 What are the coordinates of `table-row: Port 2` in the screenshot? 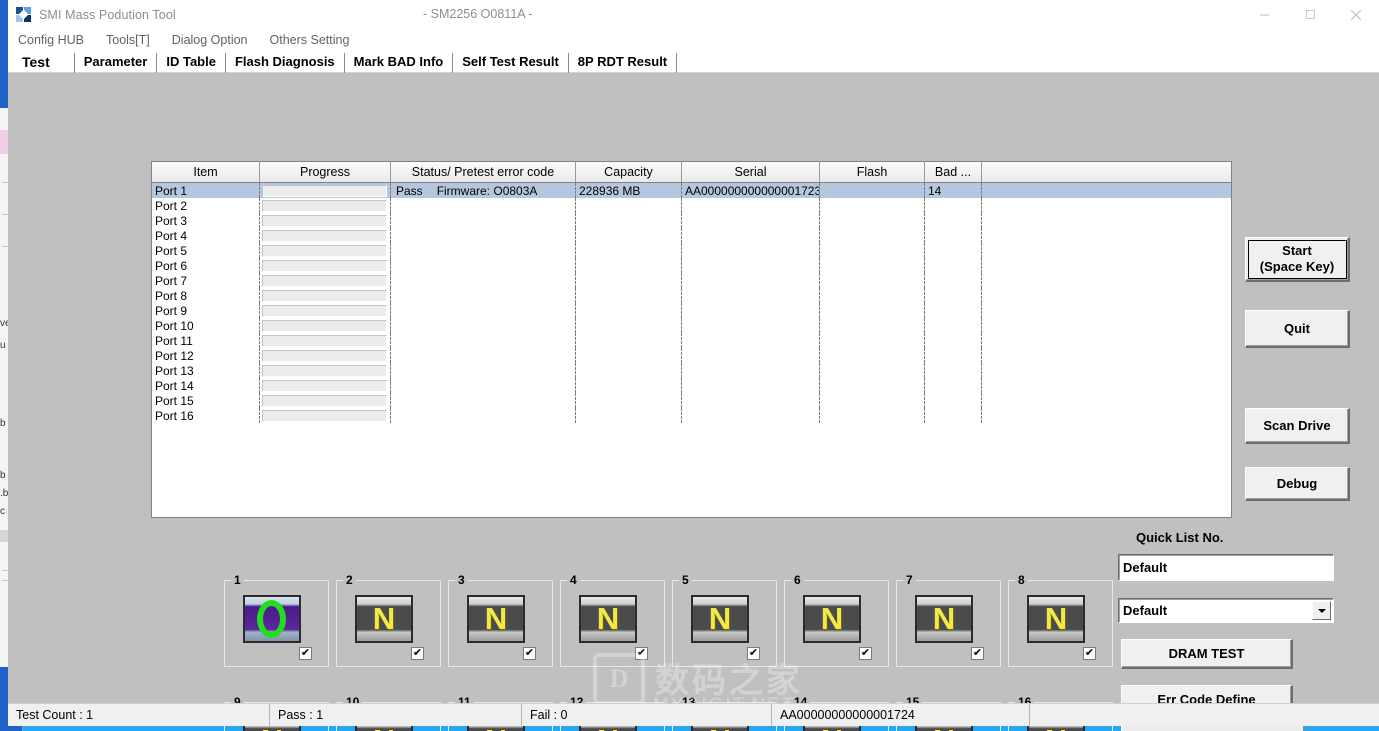 It's located at (691, 205).